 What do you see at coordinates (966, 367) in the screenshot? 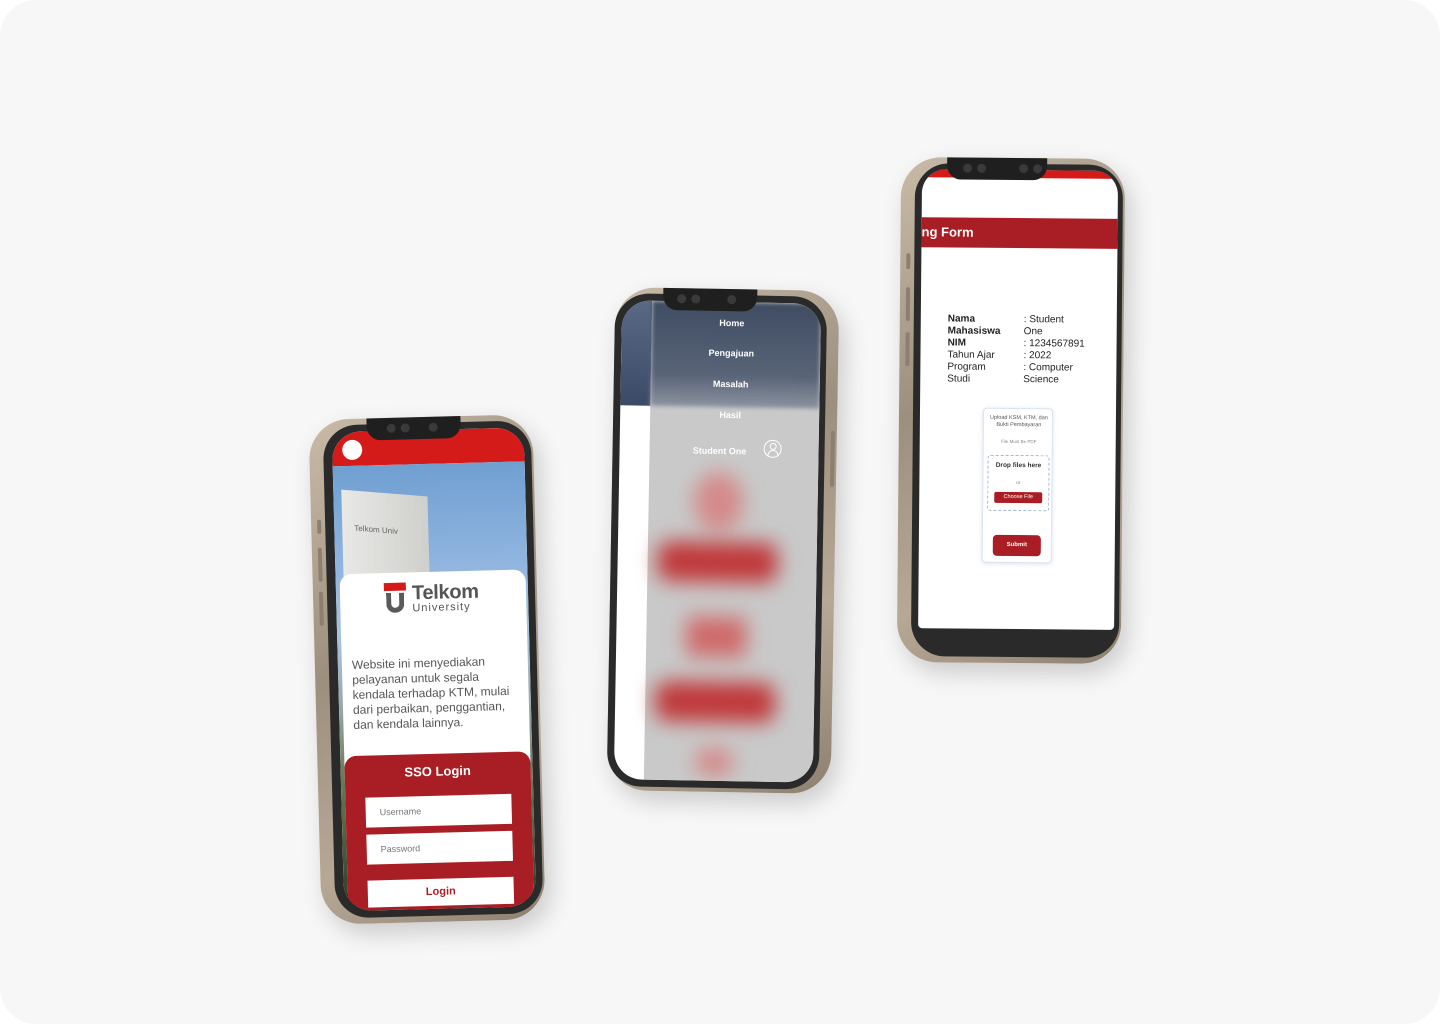
I see `field-label: Program` at bounding box center [966, 367].